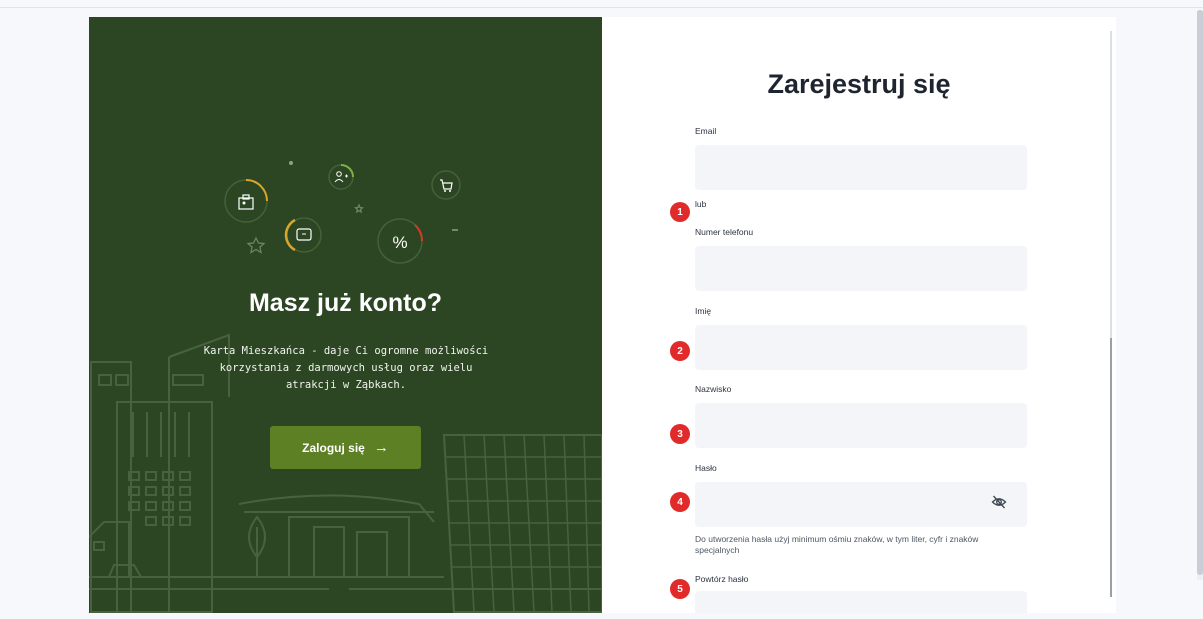  I want to click on repeat-password-label: Powtórz hasło, so click(722, 579).